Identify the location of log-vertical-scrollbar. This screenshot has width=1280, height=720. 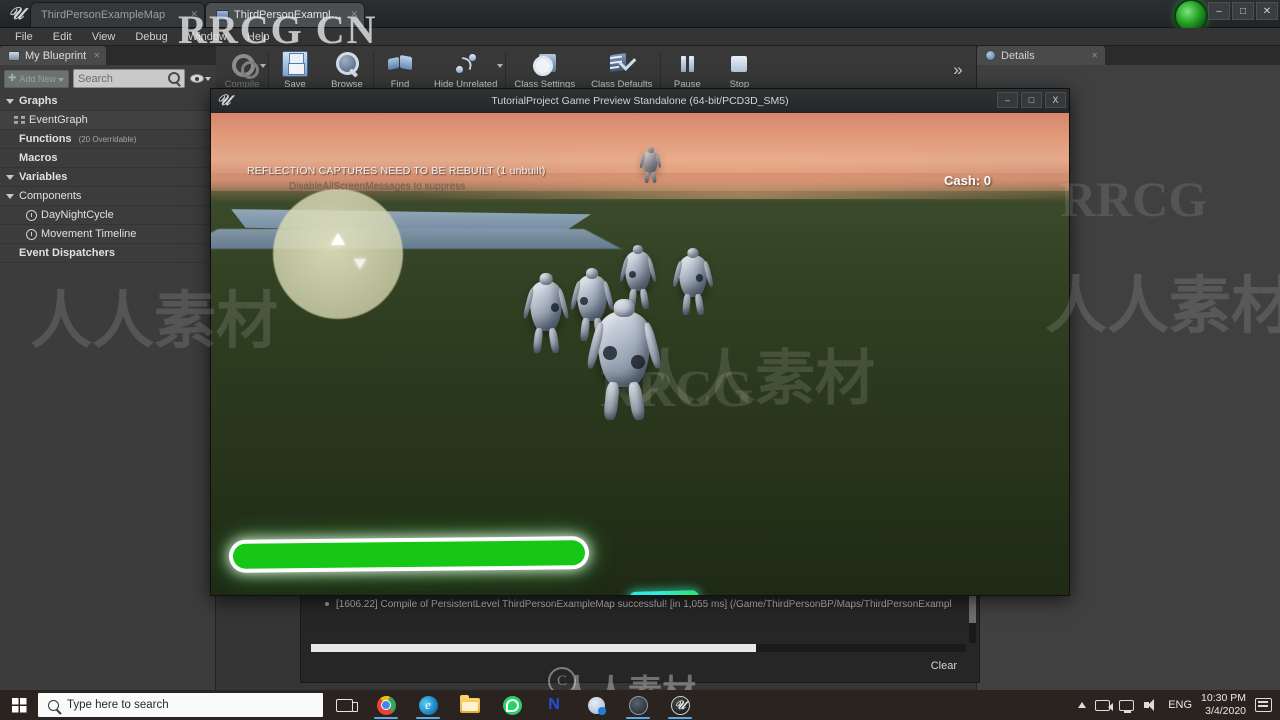
(972, 618).